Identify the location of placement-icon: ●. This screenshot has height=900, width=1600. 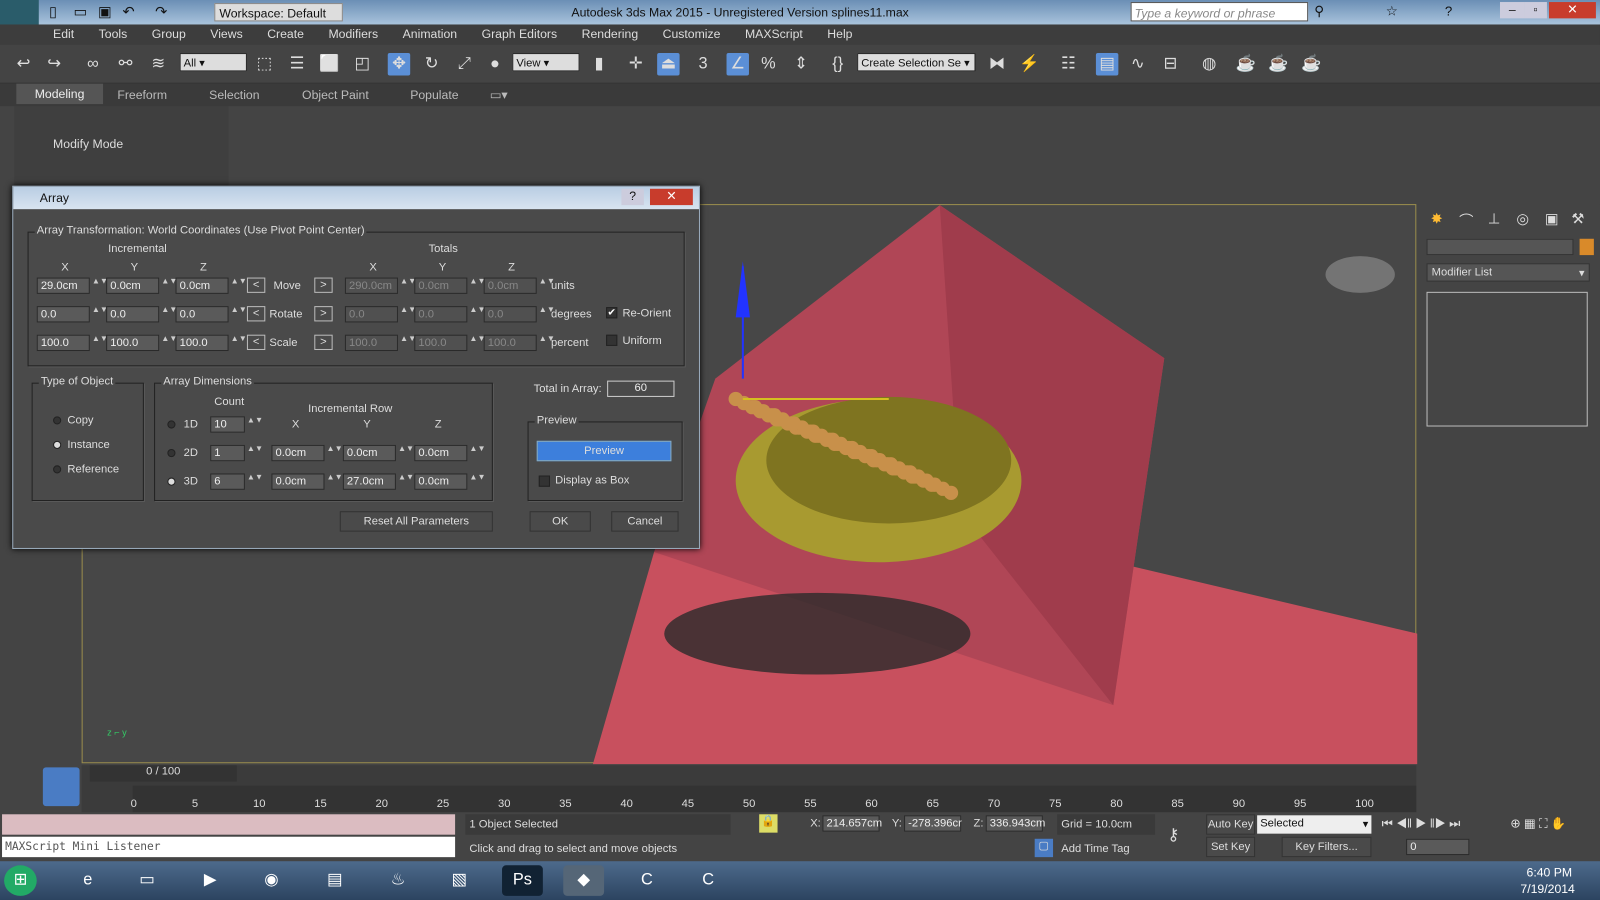
(495, 64).